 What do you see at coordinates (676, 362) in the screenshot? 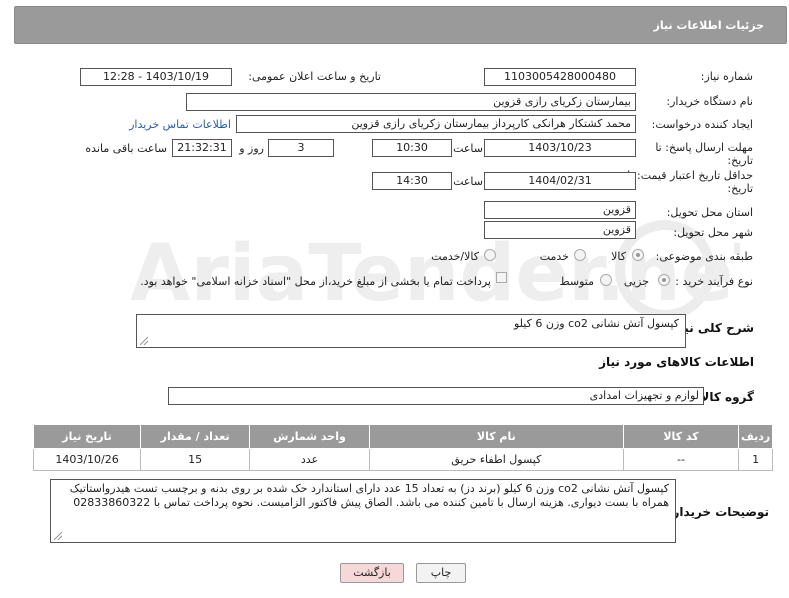
I see `goods-info-heading: اطلاعات کالاهای مورد نیاز` at bounding box center [676, 362].